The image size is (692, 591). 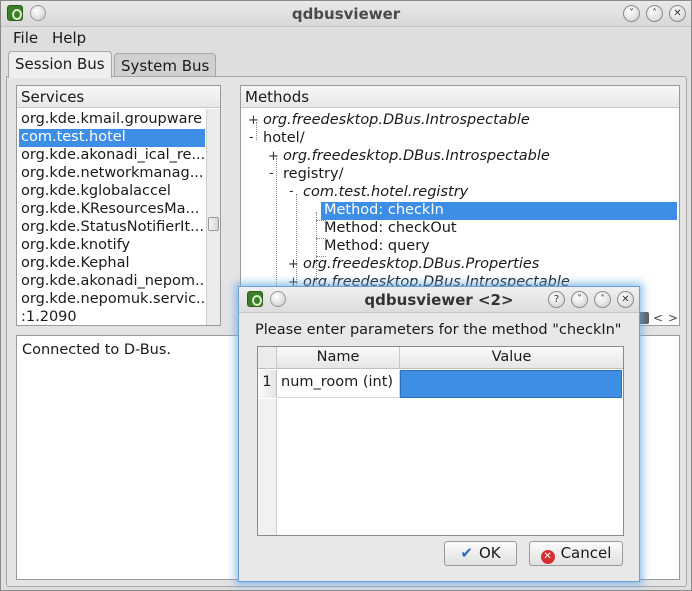 What do you see at coordinates (313, 175) in the screenshot?
I see `tree-item: registry/` at bounding box center [313, 175].